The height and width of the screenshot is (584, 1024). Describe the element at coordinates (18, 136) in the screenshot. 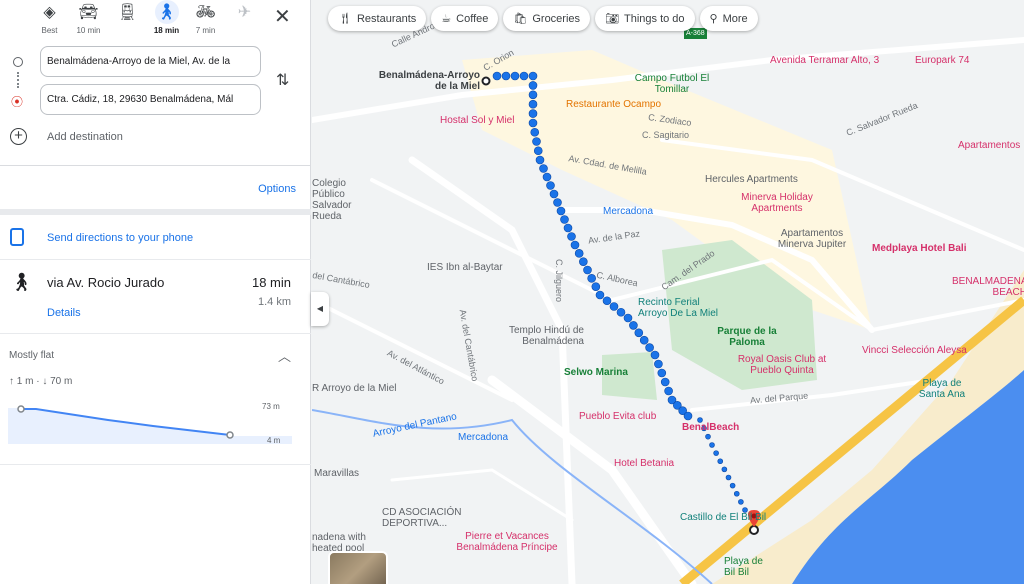

I see `add-icon: +` at that location.